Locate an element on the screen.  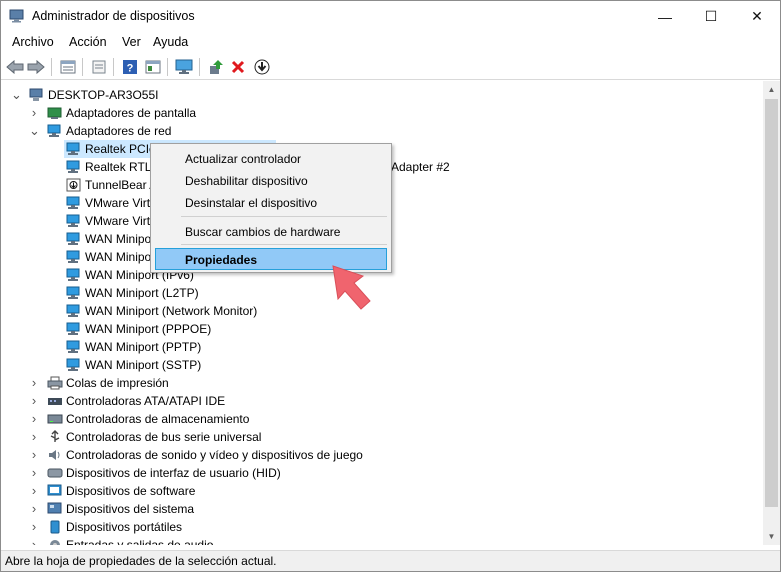
tree-item-label: TunnelBear A is located at coordinates (121, 185).